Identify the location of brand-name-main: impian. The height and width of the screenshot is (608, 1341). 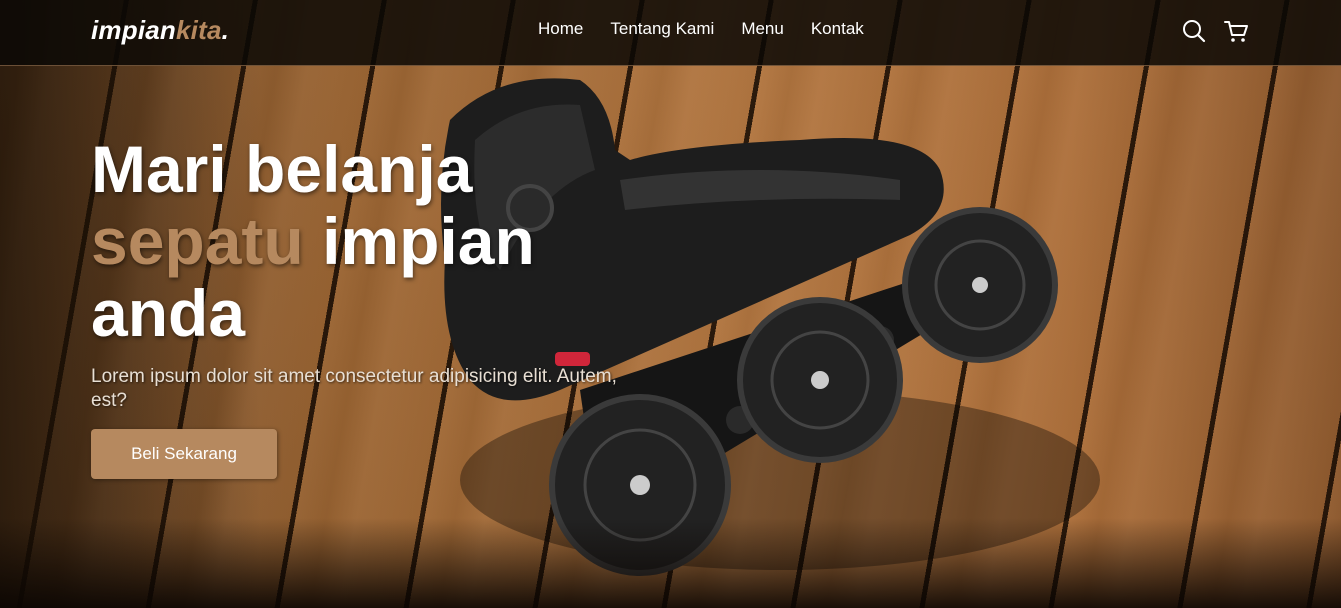
(133, 30).